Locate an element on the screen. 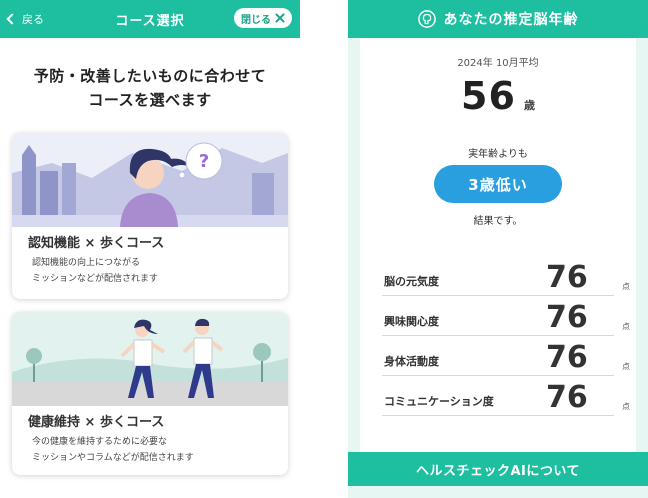 The width and height of the screenshot is (648, 498). period-label: 2024年 10月平均 is located at coordinates (498, 63).